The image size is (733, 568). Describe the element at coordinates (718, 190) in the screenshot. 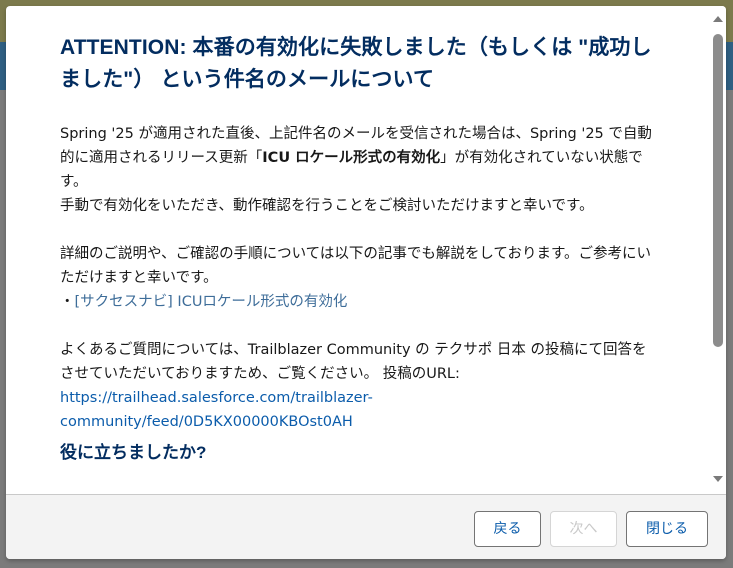

I see `scroll-thumb` at that location.